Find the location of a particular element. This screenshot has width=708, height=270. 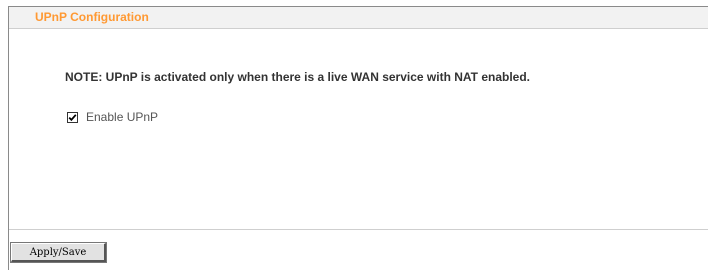

enable-upnp-checkbox is located at coordinates (72, 117).